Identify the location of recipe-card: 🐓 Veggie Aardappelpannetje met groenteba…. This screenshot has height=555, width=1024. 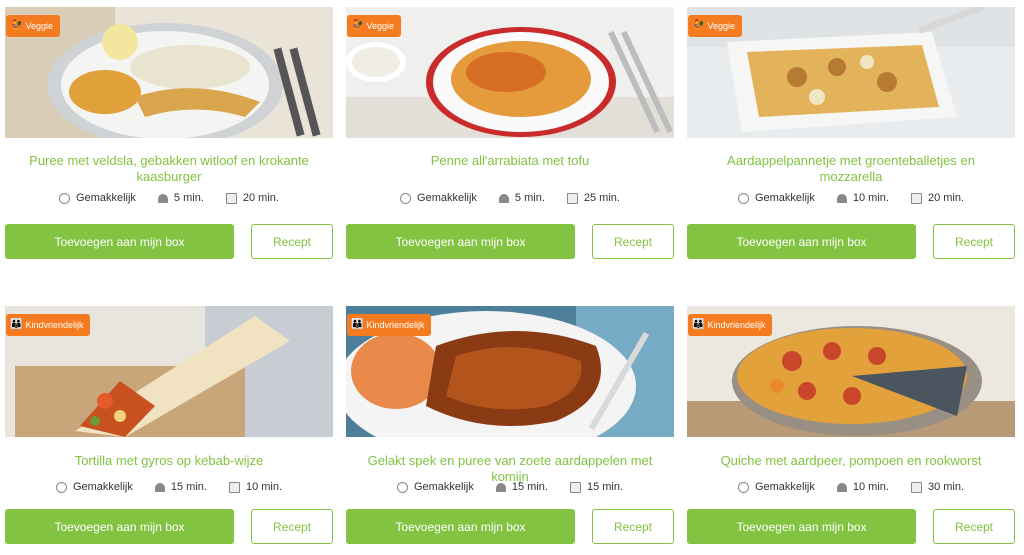
(851, 133).